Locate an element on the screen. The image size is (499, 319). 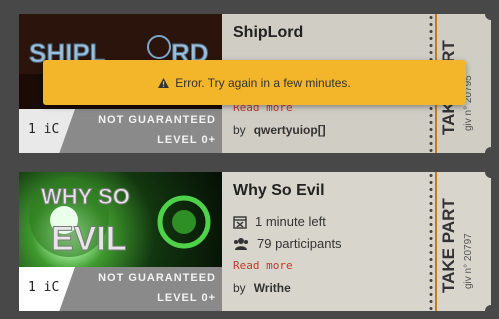
author-line: by Writhe is located at coordinates (262, 288).